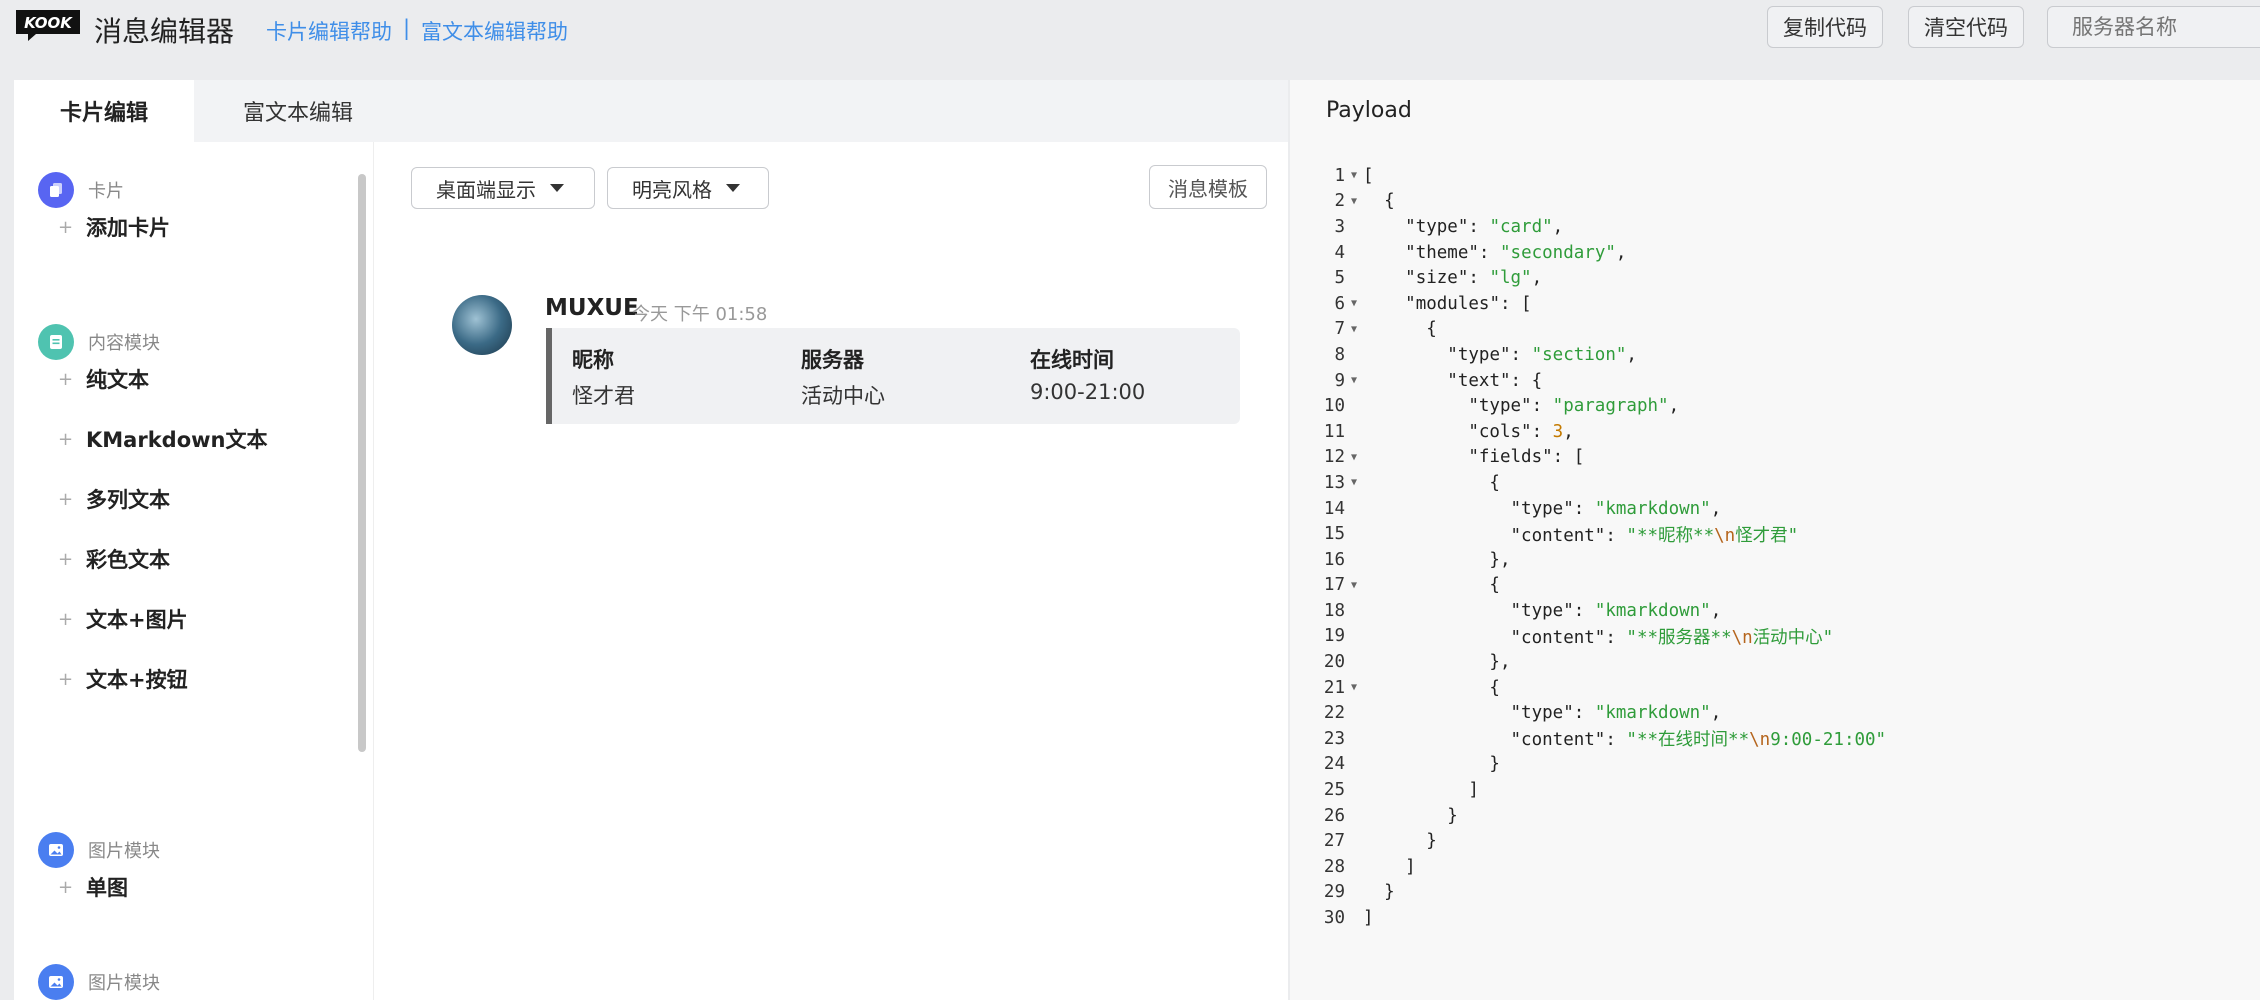 Image resolution: width=2260 pixels, height=1000 pixels. I want to click on line-number: 7, so click(1339, 329).